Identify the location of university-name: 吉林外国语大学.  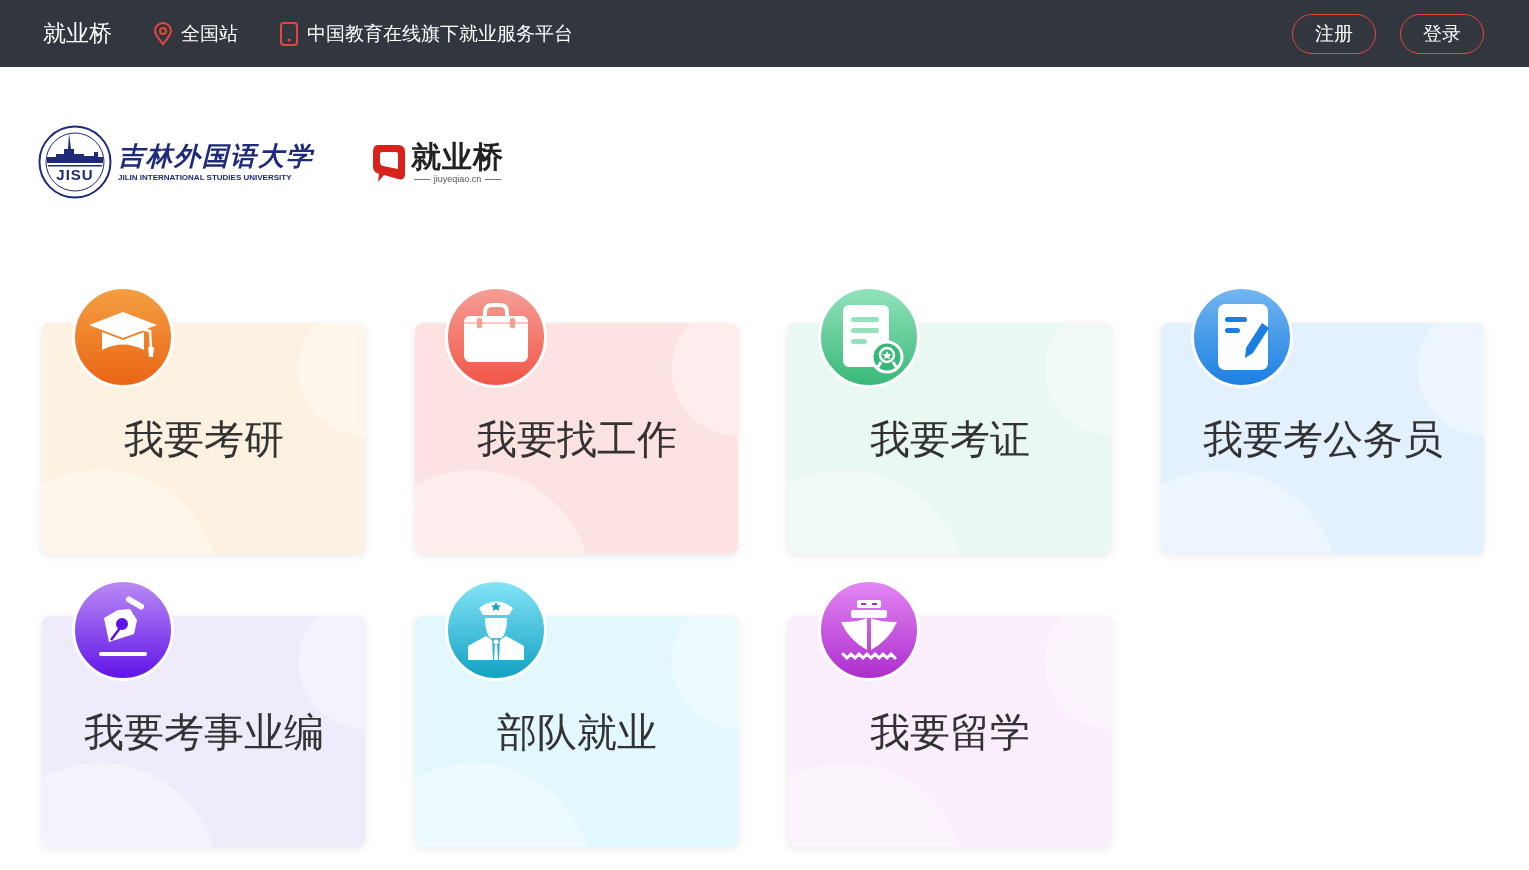
(216, 157).